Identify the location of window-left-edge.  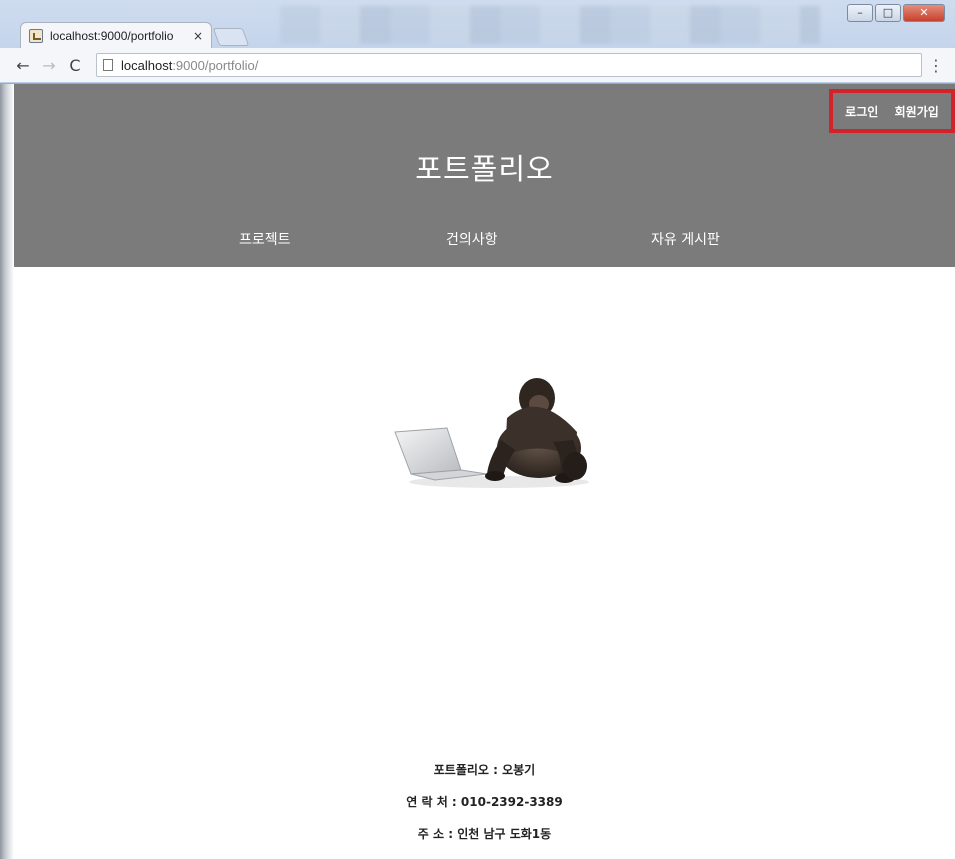
(7, 471).